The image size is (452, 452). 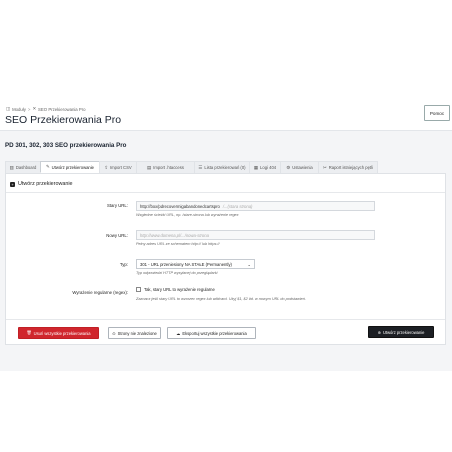 I want to click on log-icon: ▦, so click(x=256, y=167).